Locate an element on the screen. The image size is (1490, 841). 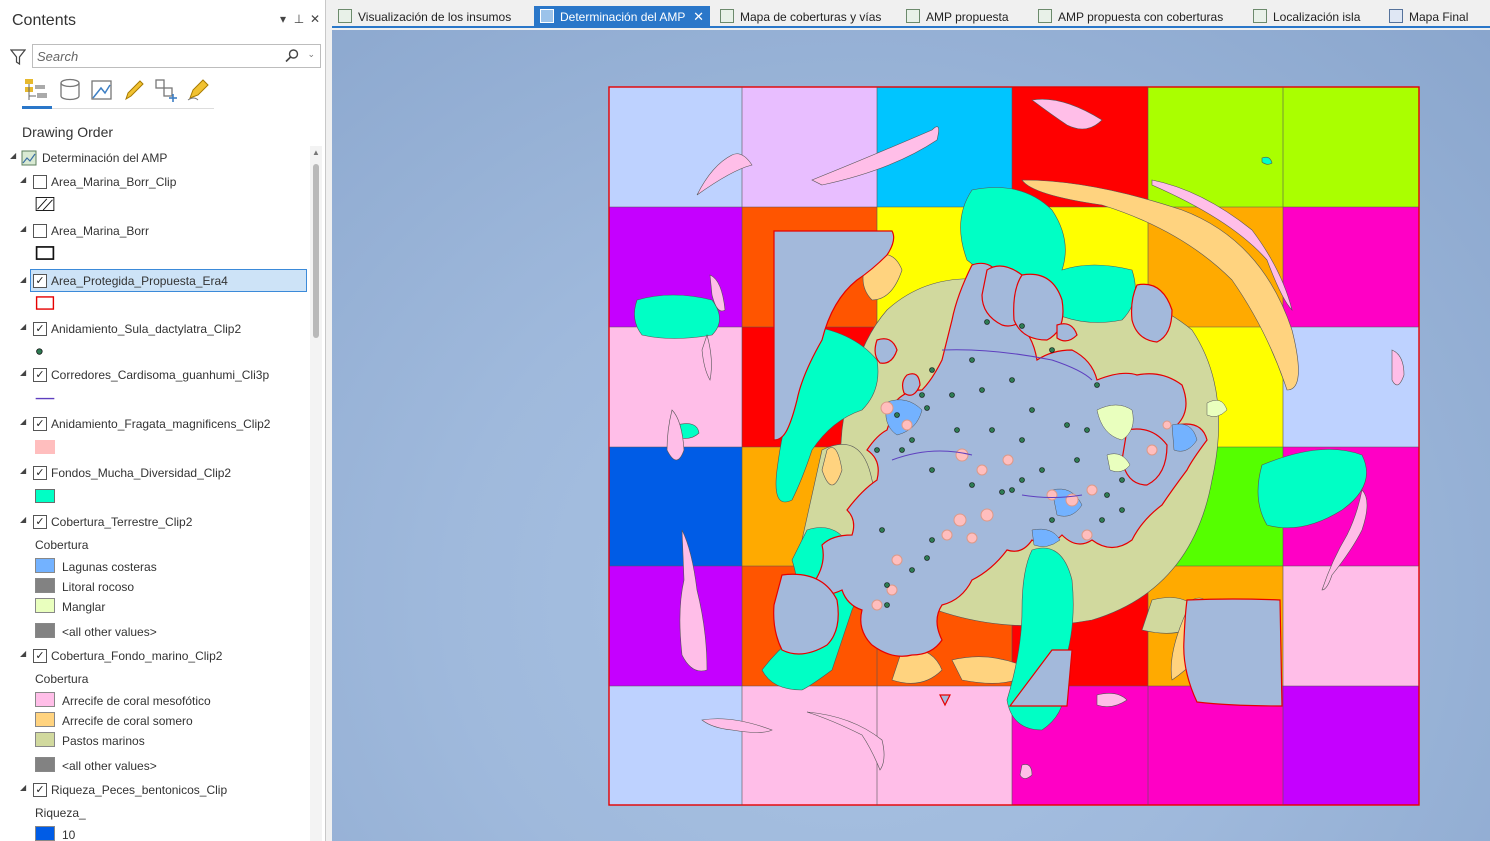
tab-visualizacion-insumos: Visualización de los insumos is located at coordinates (431, 17).